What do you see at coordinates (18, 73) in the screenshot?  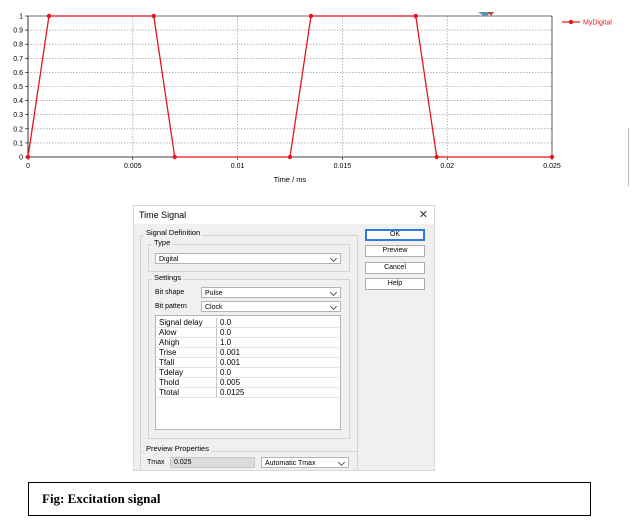 I see `y-tick-label: 0.6` at bounding box center [18, 73].